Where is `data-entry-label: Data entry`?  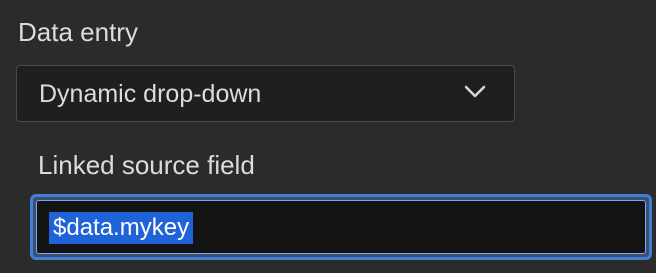
data-entry-label: Data entry is located at coordinates (78, 32).